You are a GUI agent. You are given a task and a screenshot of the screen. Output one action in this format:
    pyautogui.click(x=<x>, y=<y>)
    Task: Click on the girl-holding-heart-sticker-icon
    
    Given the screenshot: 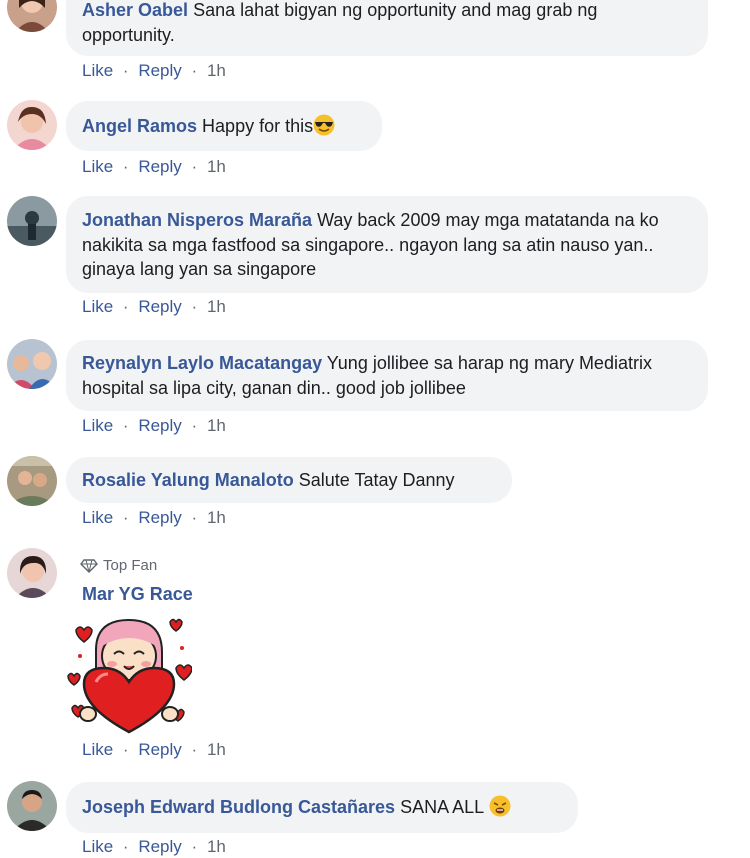 What is the action you would take?
    pyautogui.click(x=129, y=675)
    